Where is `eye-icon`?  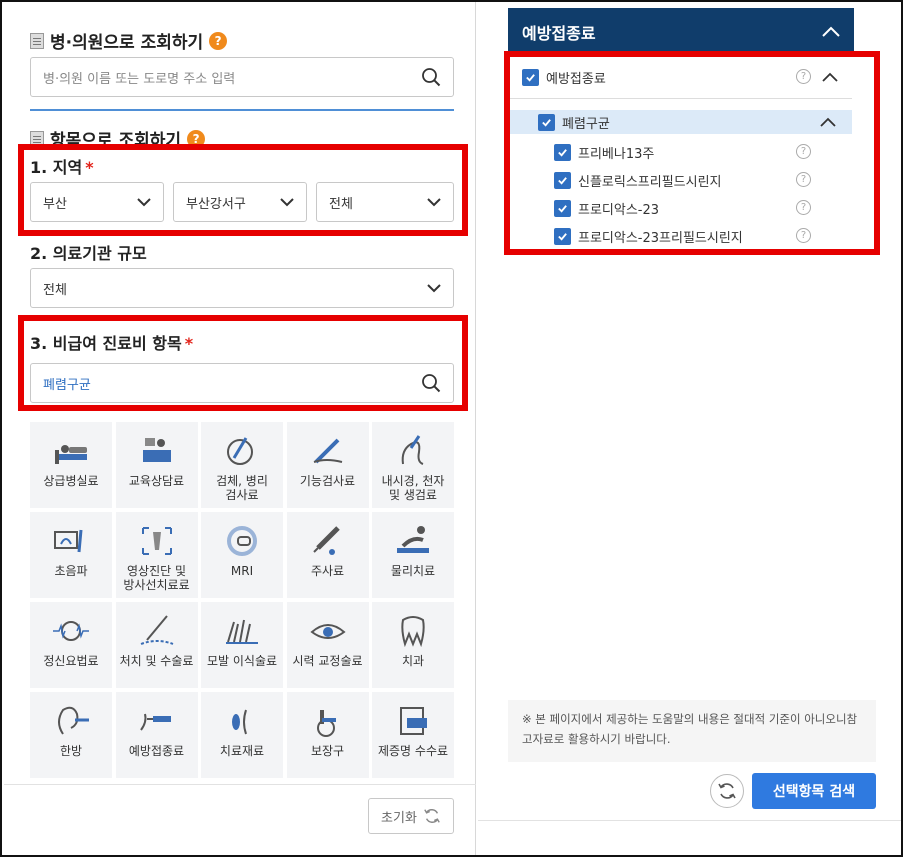
eye-icon is located at coordinates (327, 631).